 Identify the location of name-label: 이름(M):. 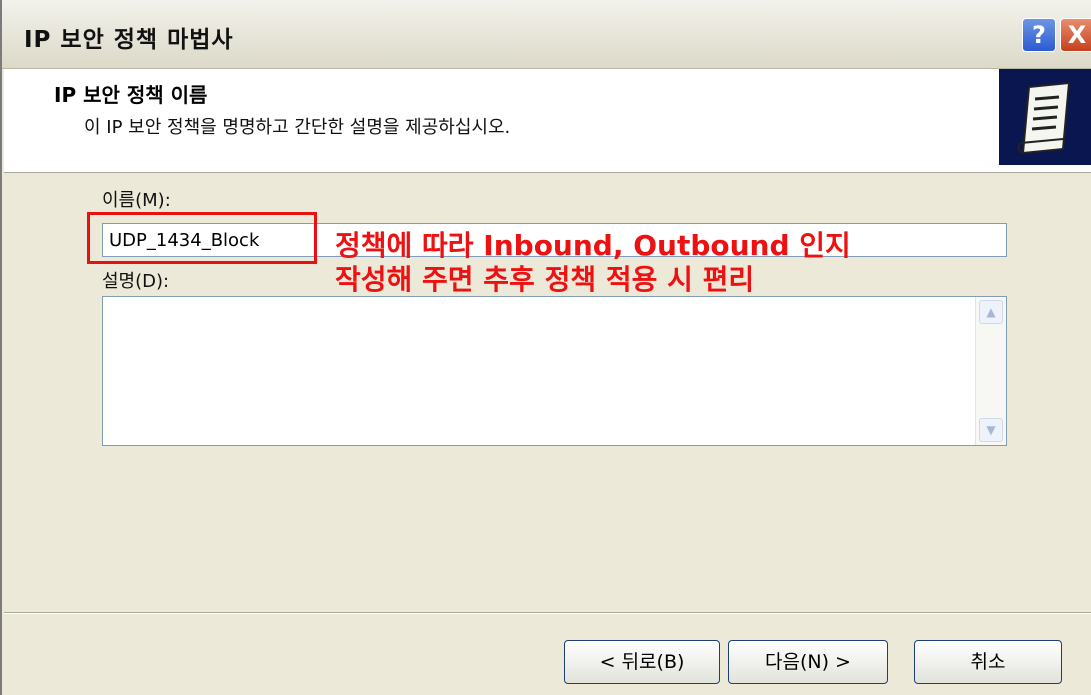
(136, 200).